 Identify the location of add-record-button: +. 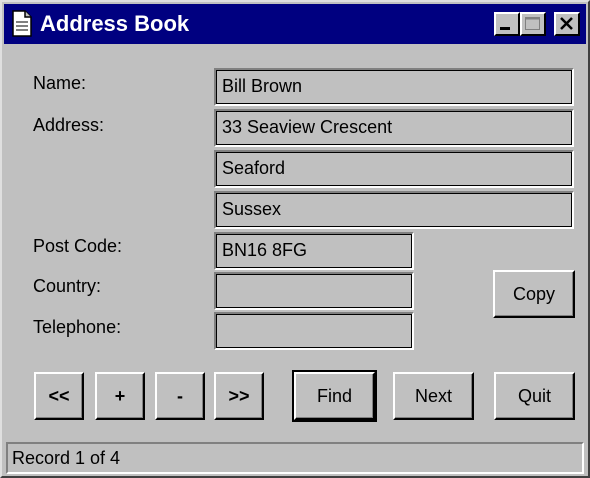
(120, 396).